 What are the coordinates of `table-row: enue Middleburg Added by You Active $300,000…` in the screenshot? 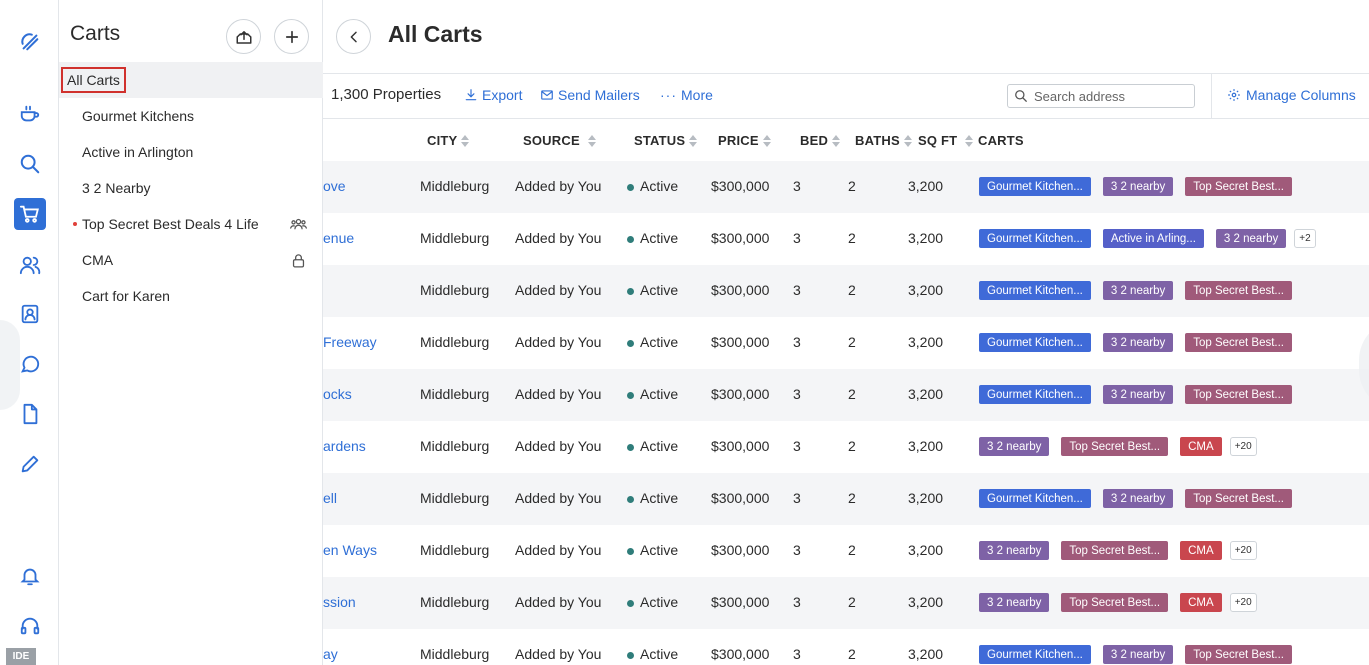 It's located at (846, 239).